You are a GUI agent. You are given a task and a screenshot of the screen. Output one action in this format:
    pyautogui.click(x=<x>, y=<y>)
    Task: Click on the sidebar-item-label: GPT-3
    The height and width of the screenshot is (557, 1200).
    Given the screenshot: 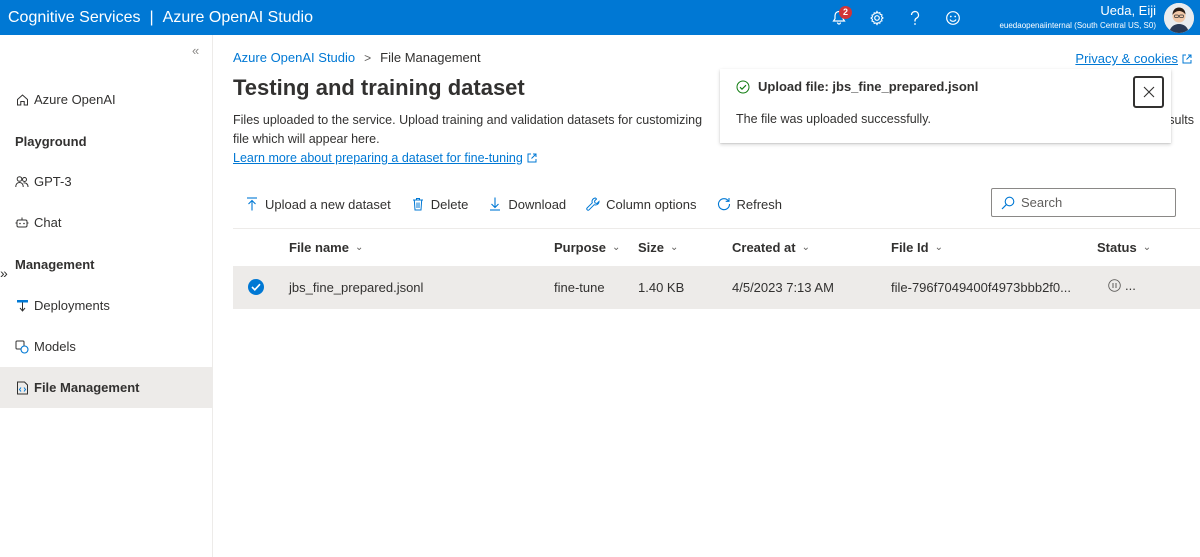 What is the action you would take?
    pyautogui.click(x=53, y=181)
    